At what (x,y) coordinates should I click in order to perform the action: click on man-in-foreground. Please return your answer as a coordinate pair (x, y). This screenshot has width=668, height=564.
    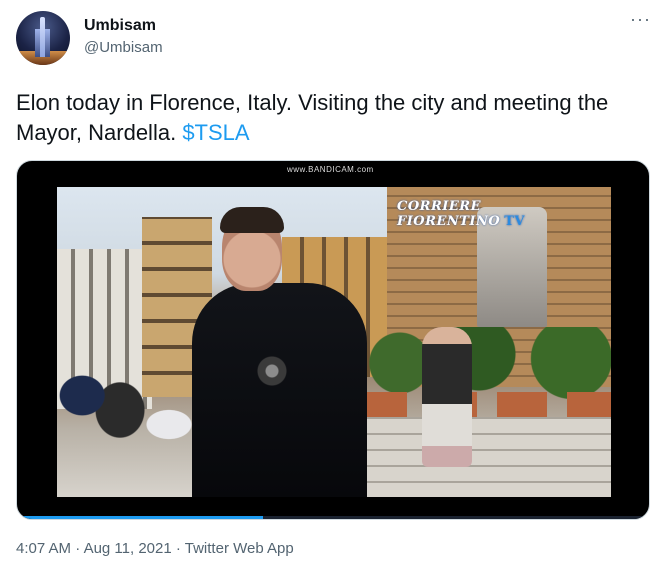
    Looking at the image, I should click on (279, 352).